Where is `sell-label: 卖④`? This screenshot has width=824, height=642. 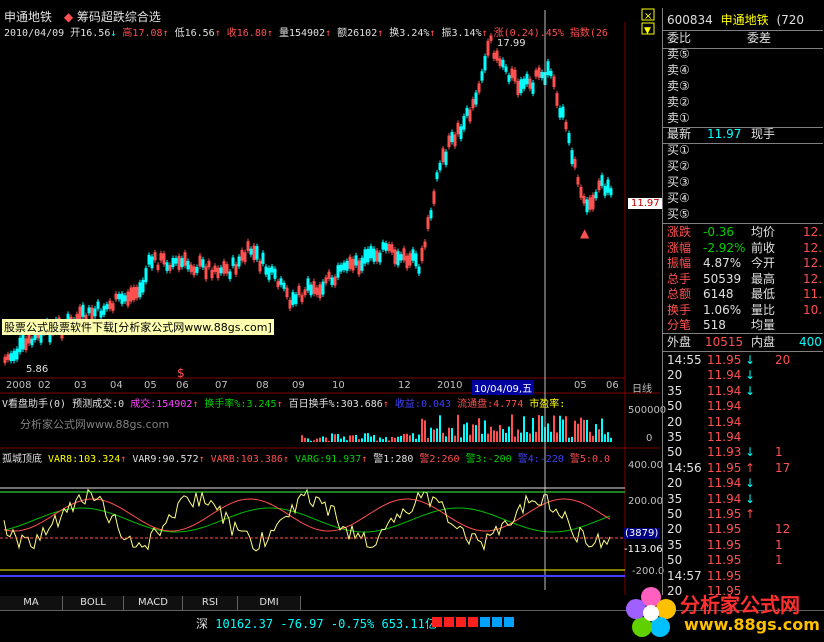
sell-label: 卖④ is located at coordinates (678, 70).